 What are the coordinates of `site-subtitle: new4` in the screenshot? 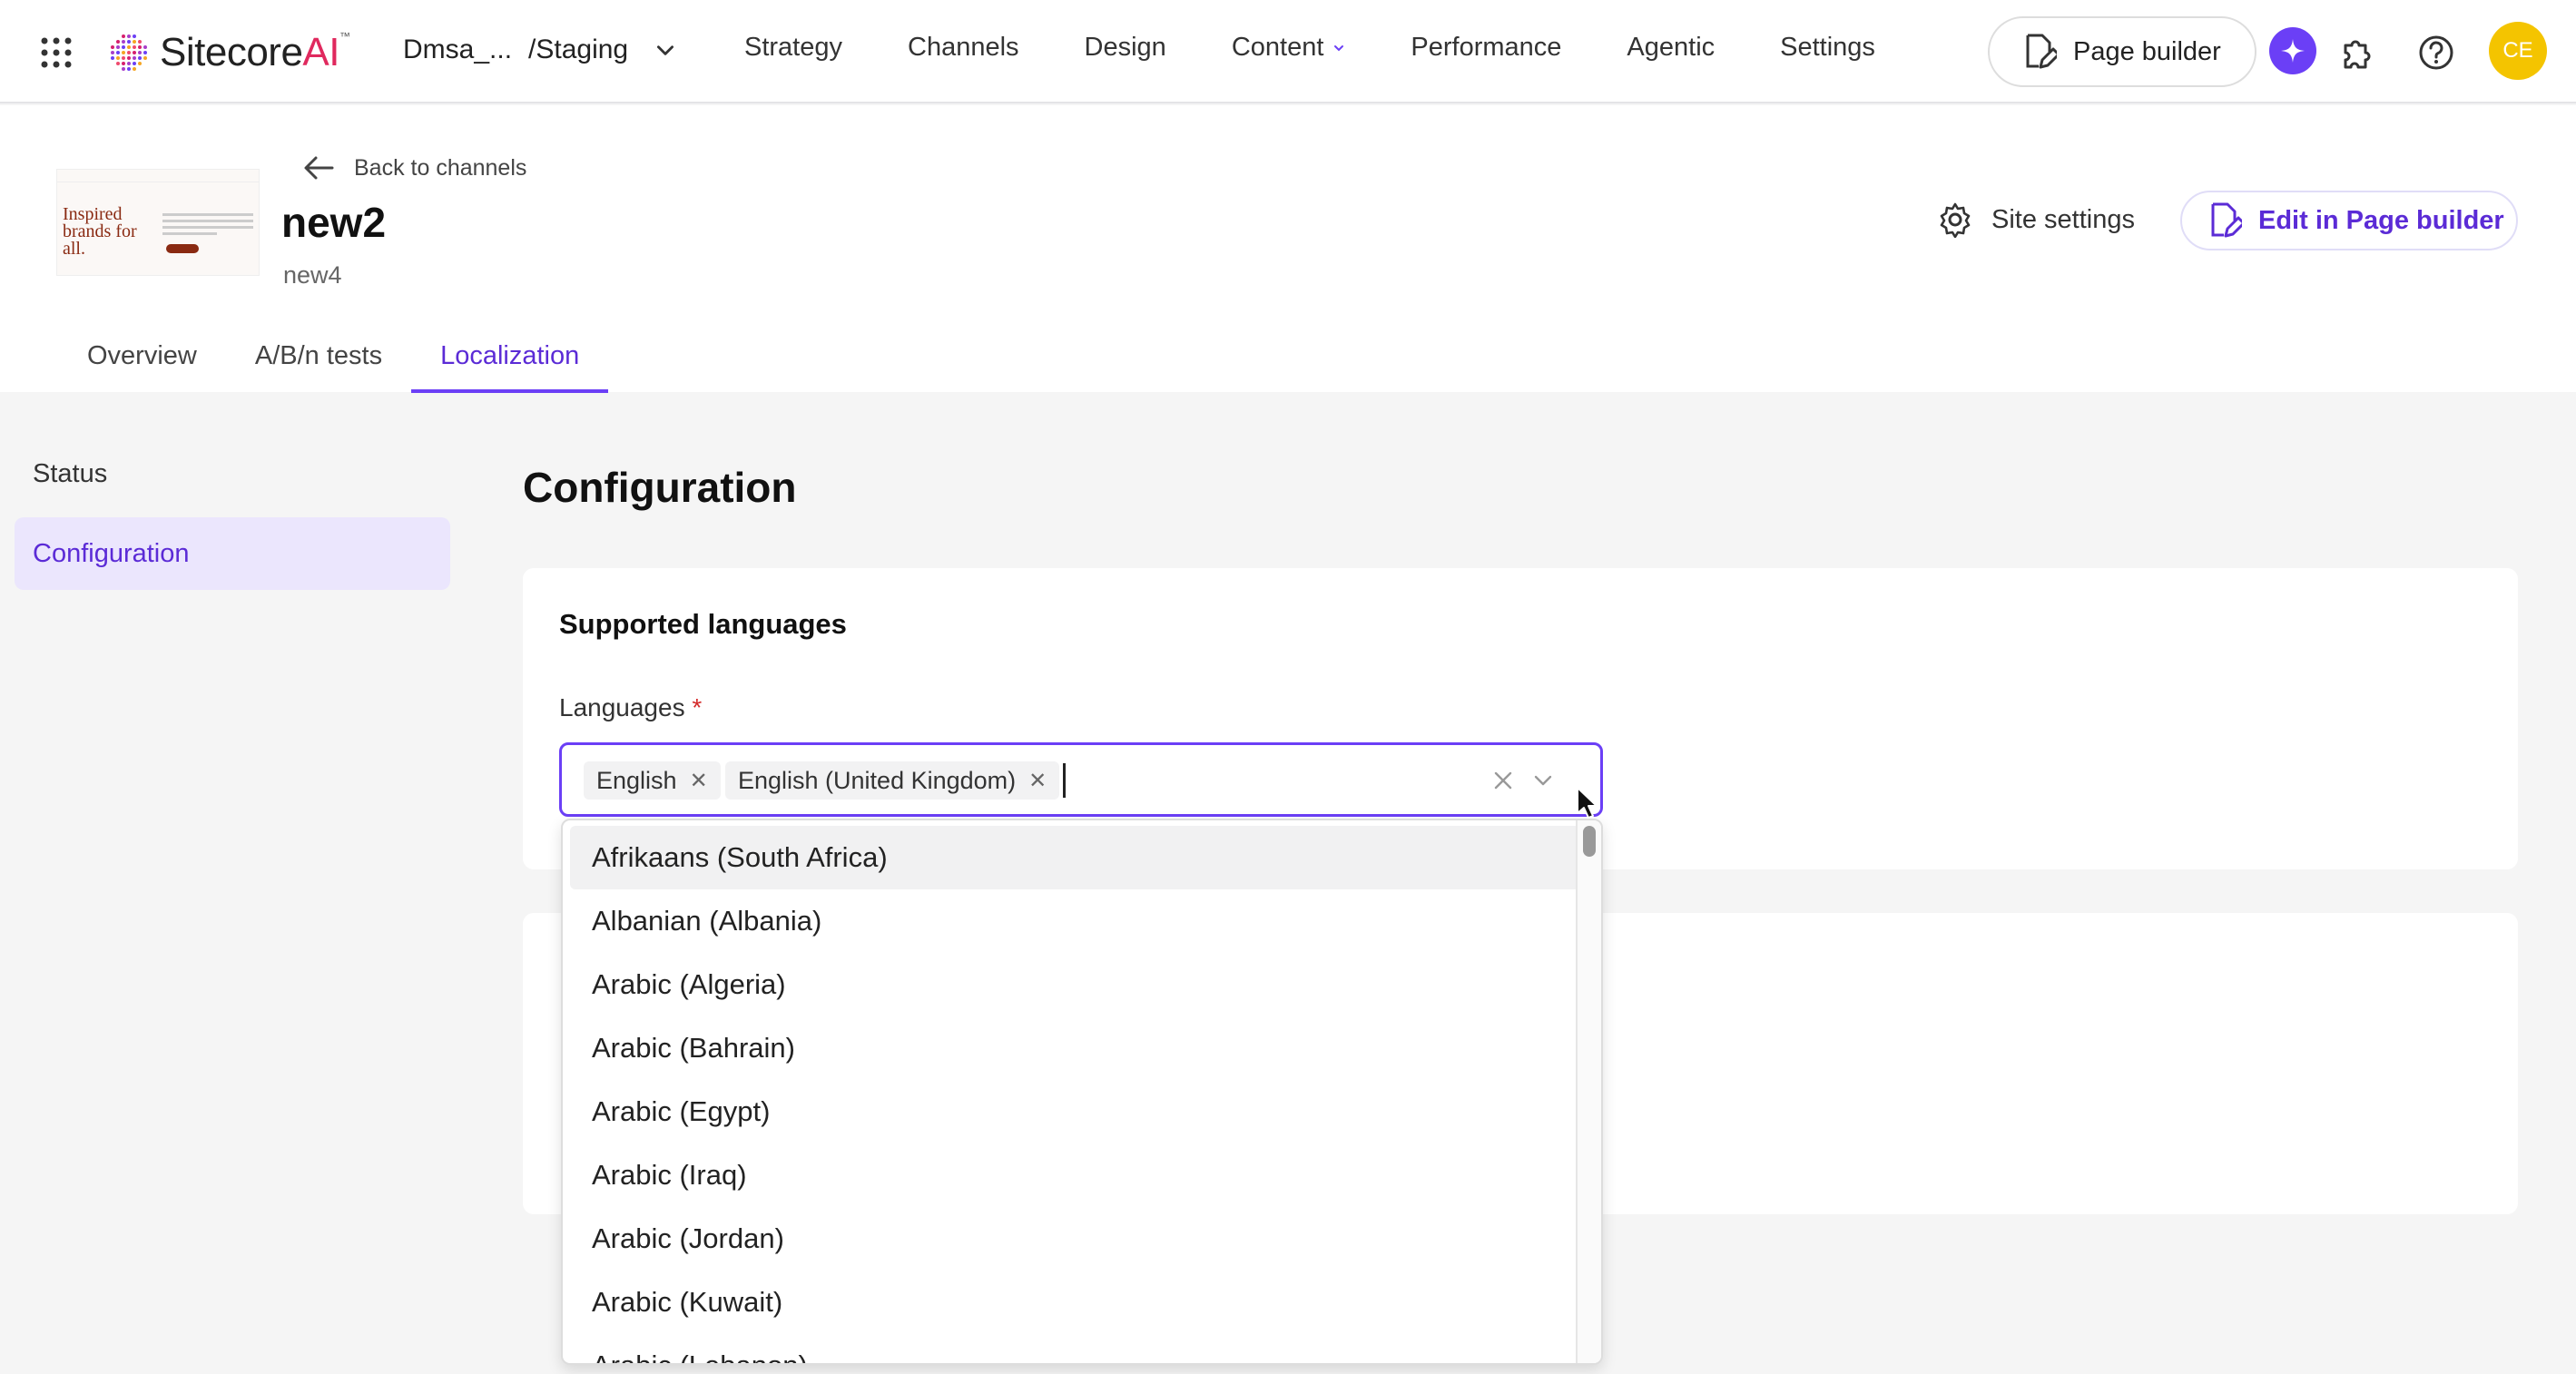 It's located at (312, 275).